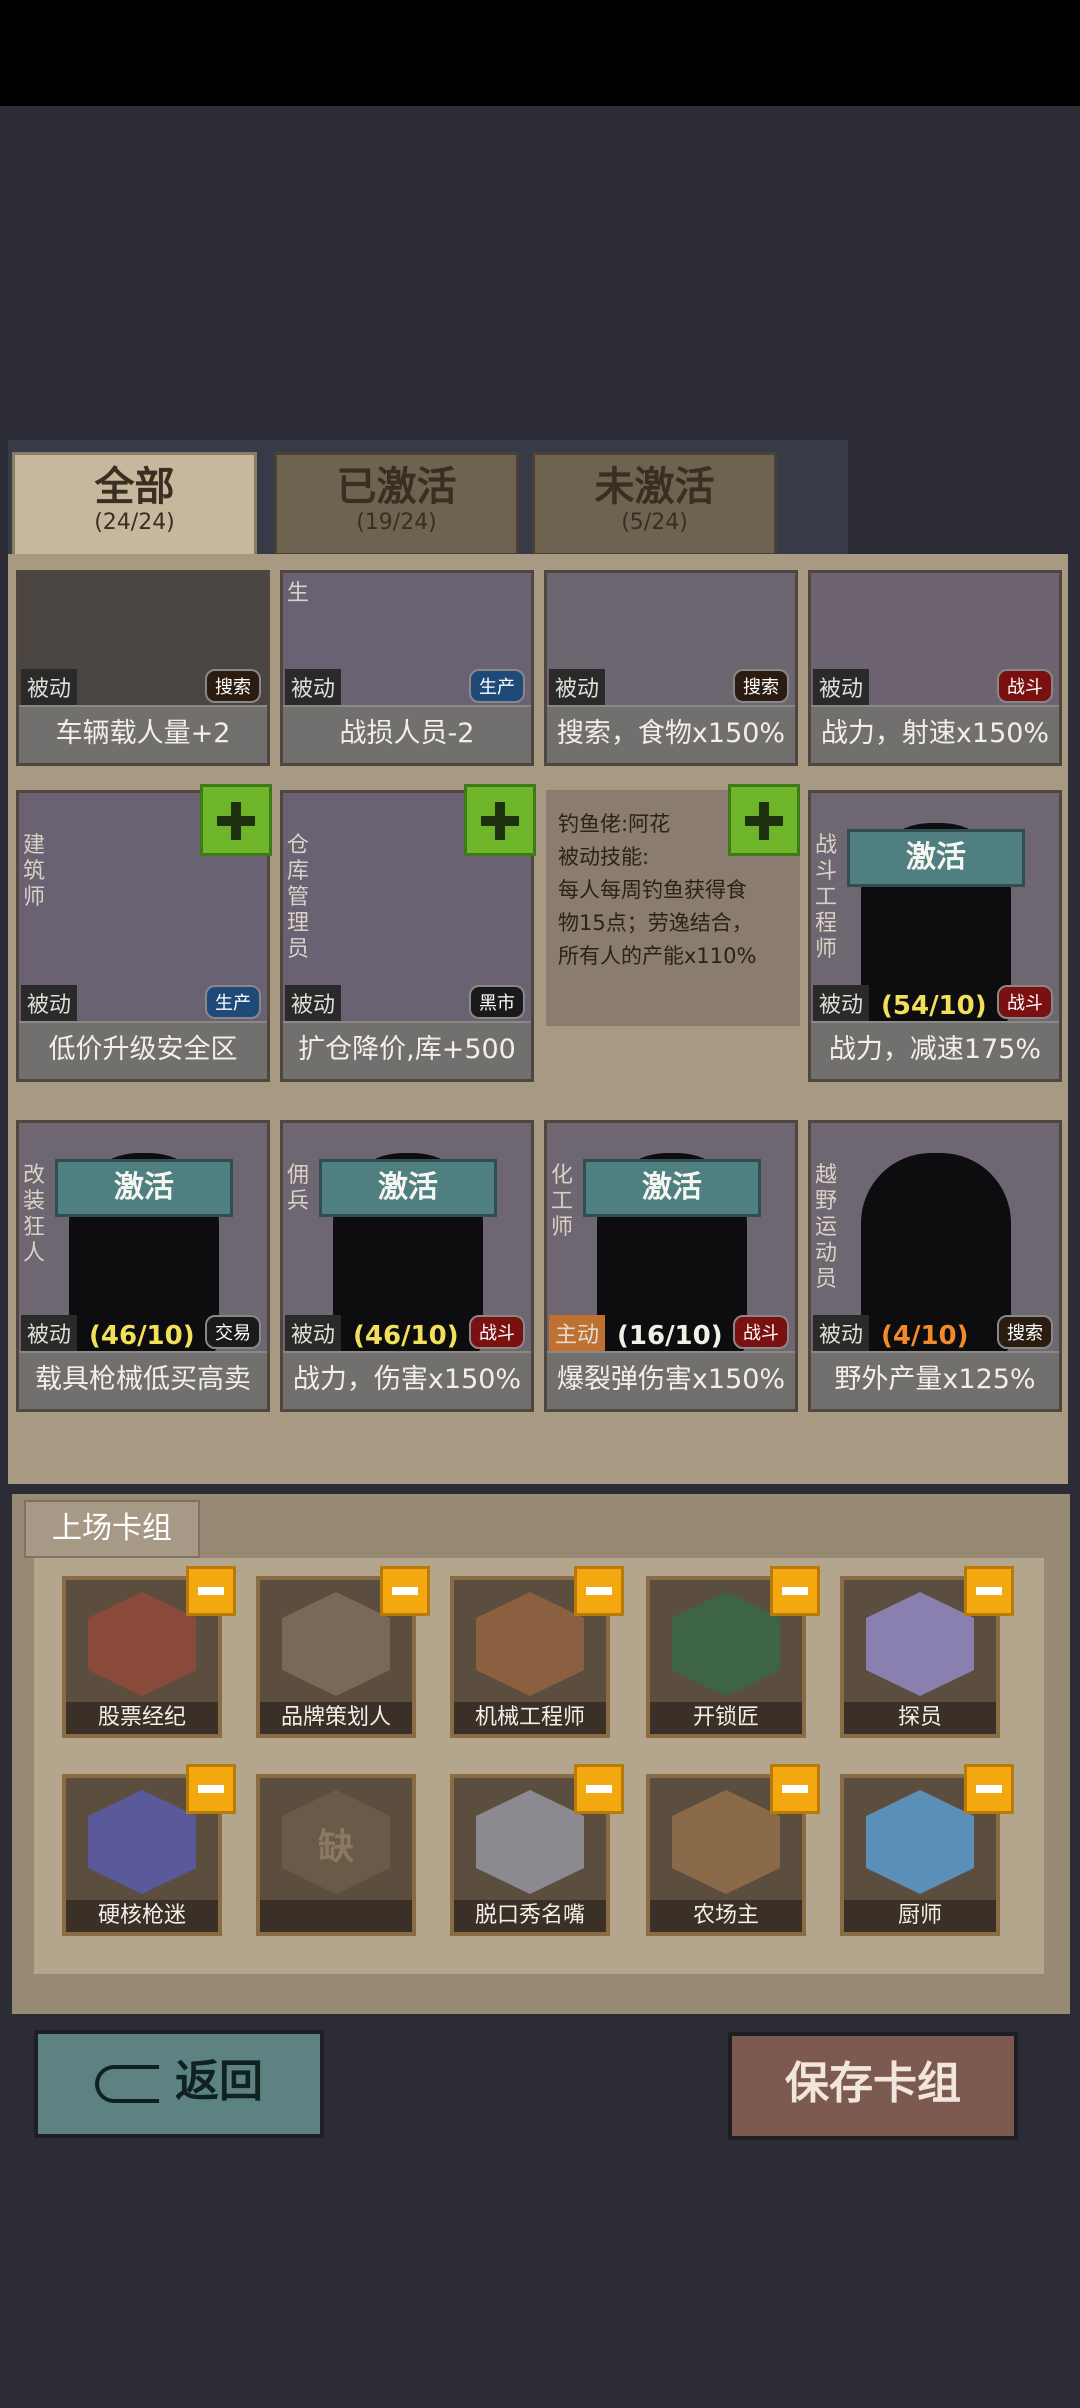 The width and height of the screenshot is (1080, 2408). I want to click on card-effect: 低价升级安全区, so click(143, 1050).